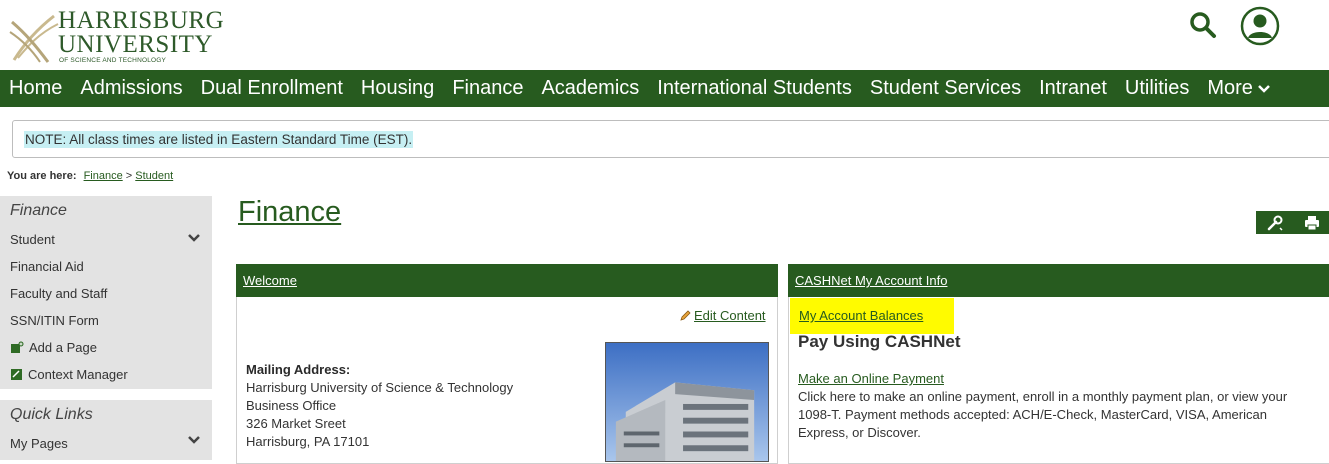  Describe the element at coordinates (131, 88) in the screenshot. I see `nav-item-admissions: Admissions` at that location.